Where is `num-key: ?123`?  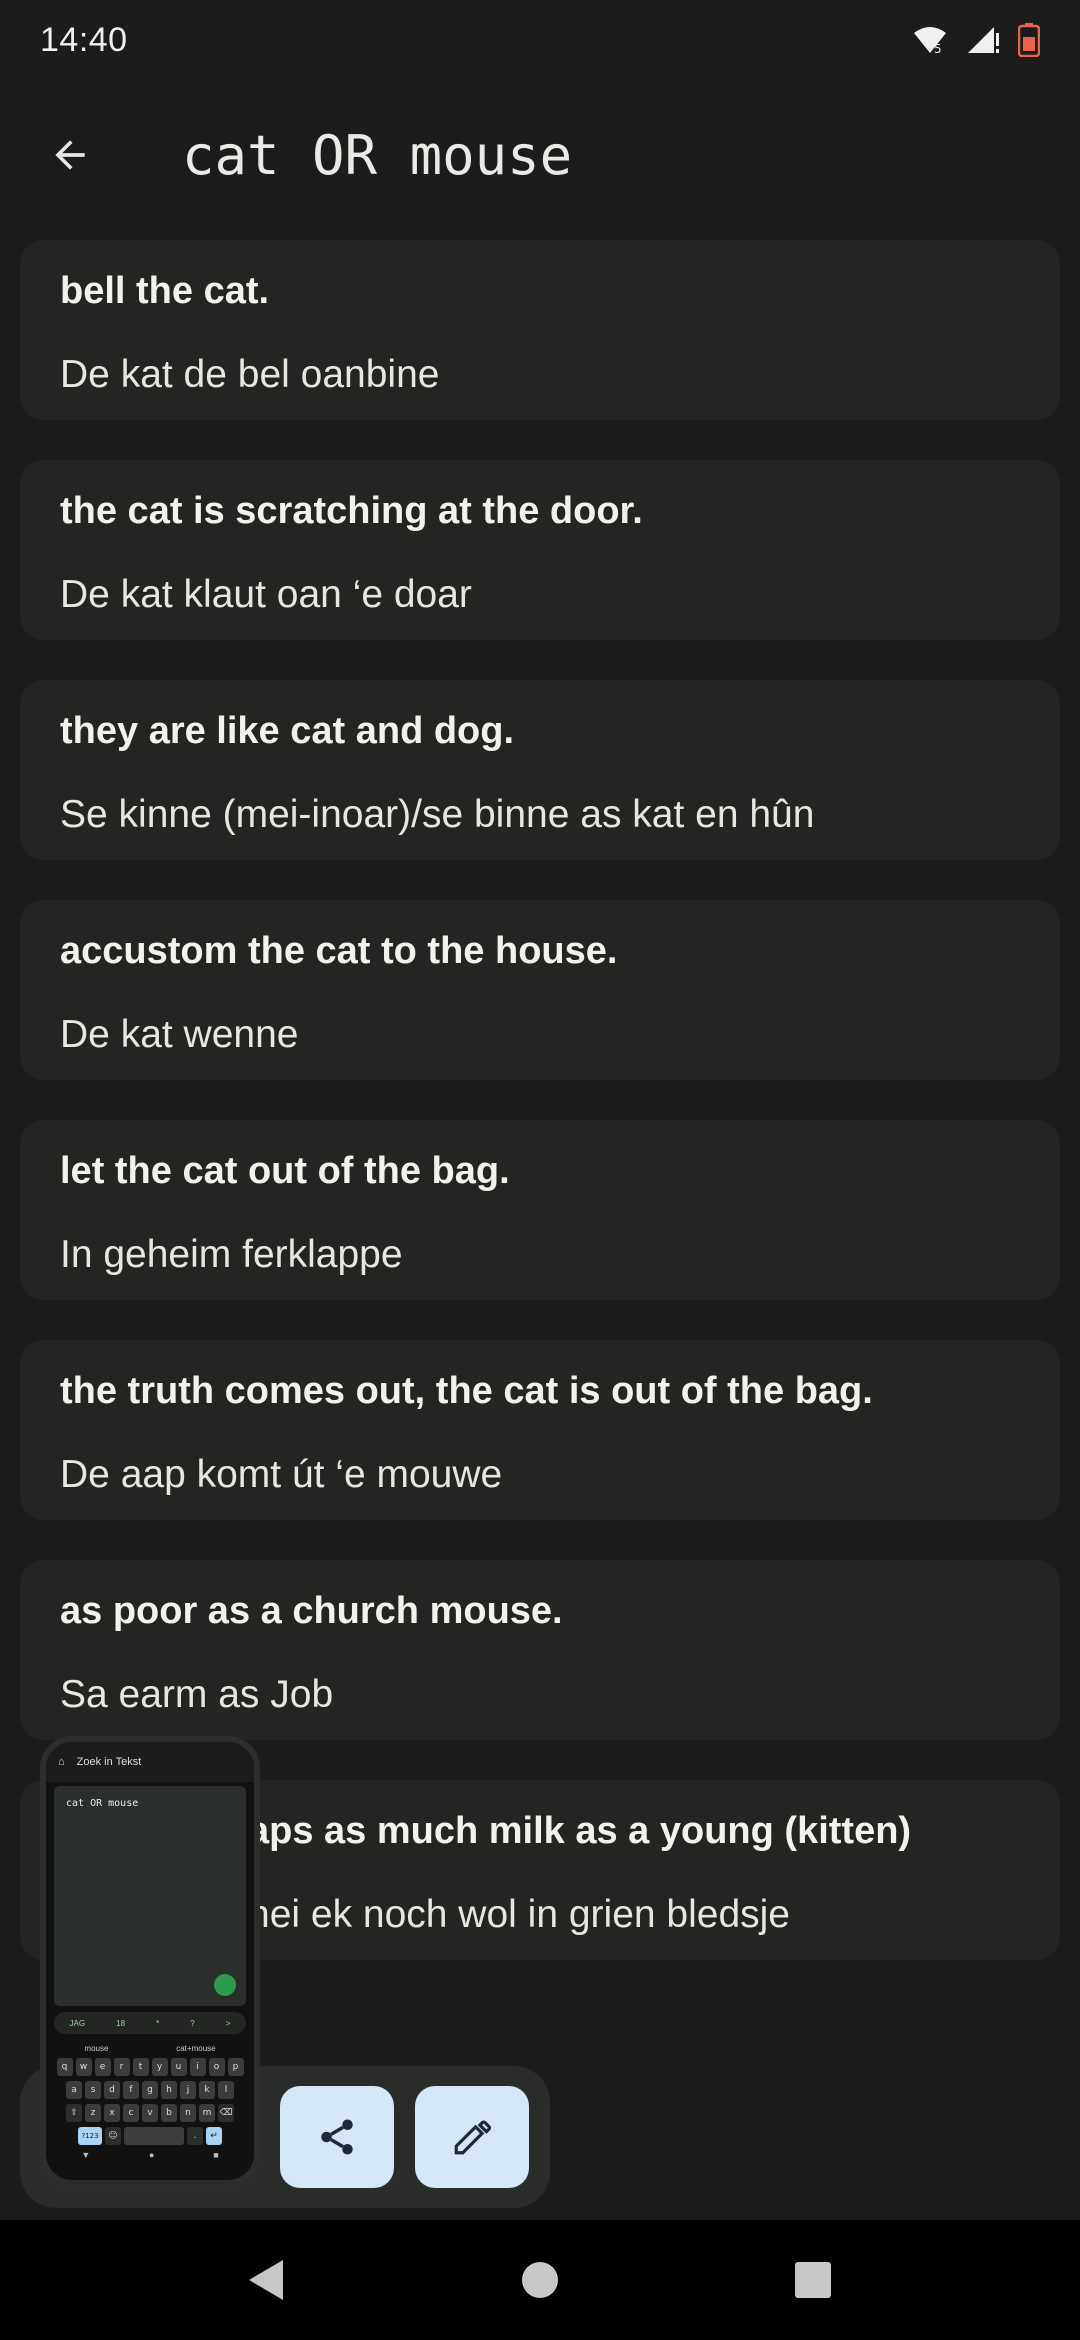 num-key: ?123 is located at coordinates (90, 2136).